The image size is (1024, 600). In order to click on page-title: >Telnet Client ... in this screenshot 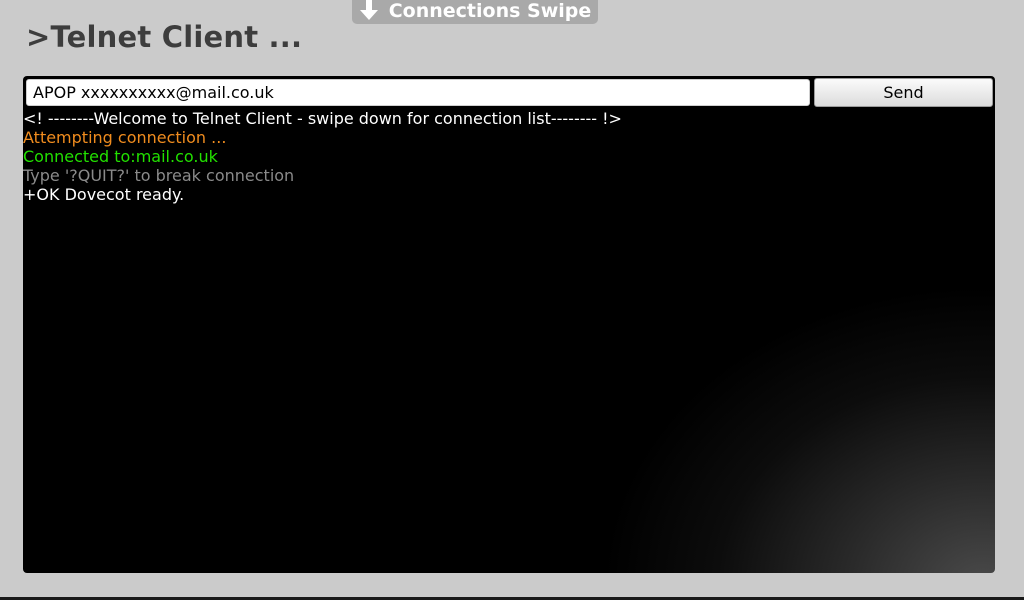, I will do `click(164, 37)`.